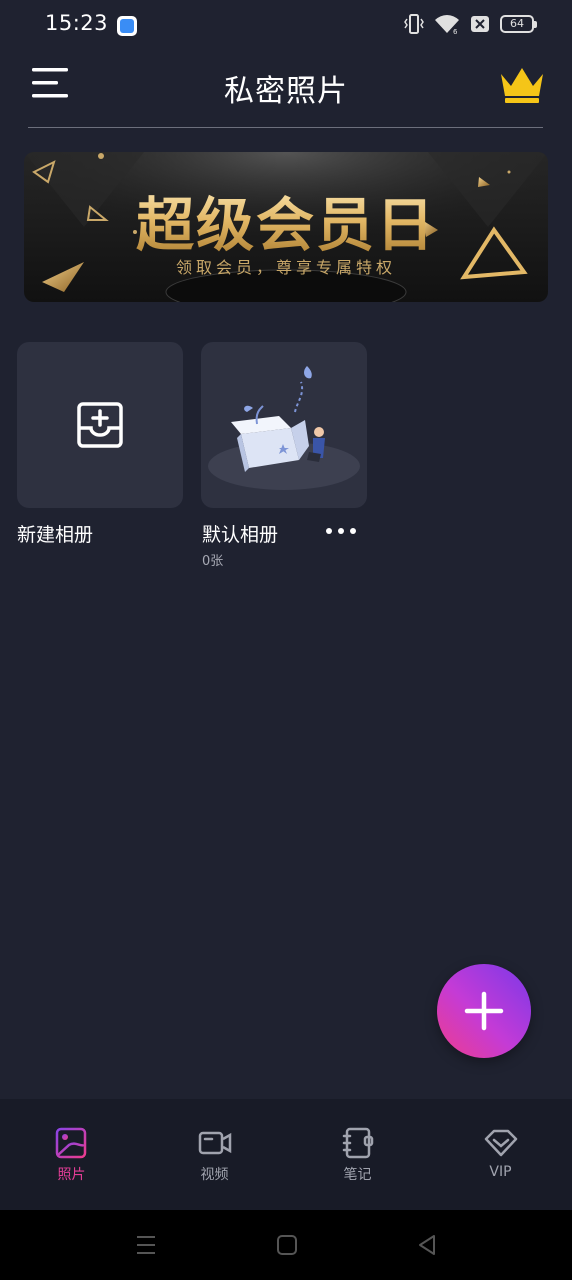  Describe the element at coordinates (77, 23) in the screenshot. I see `status-time: 15:23` at that location.